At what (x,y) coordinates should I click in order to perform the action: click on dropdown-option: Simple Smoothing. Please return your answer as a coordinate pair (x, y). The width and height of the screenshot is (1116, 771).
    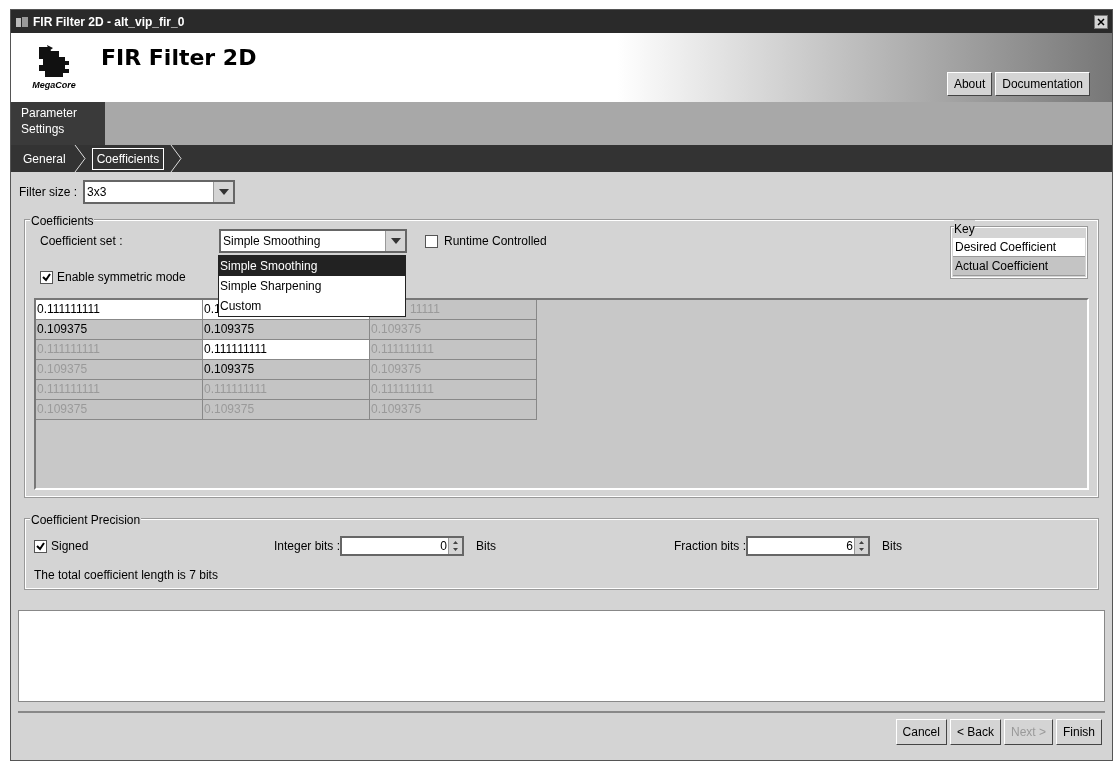
    Looking at the image, I should click on (312, 266).